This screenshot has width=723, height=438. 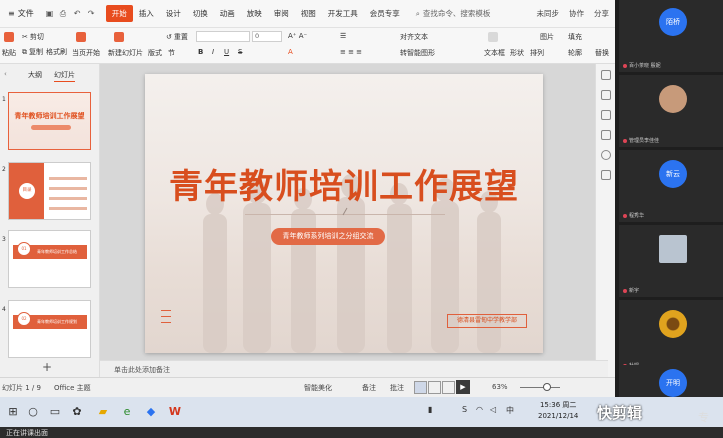 What do you see at coordinates (175, 412) in the screenshot?
I see `wps-icon: W` at bounding box center [175, 412].